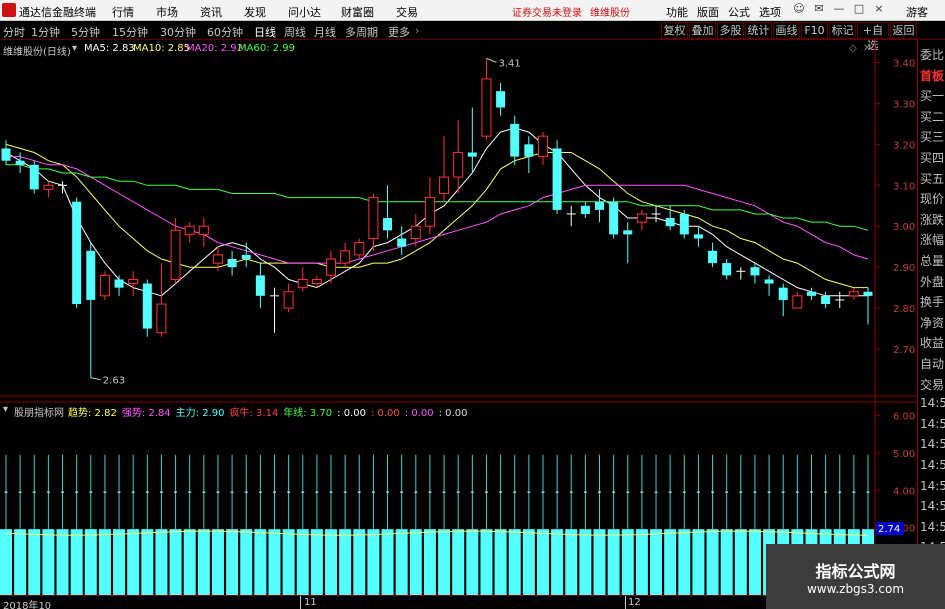 This screenshot has height=609, width=945. Describe the element at coordinates (917, 12) in the screenshot. I see `guest-label: 游客` at that location.